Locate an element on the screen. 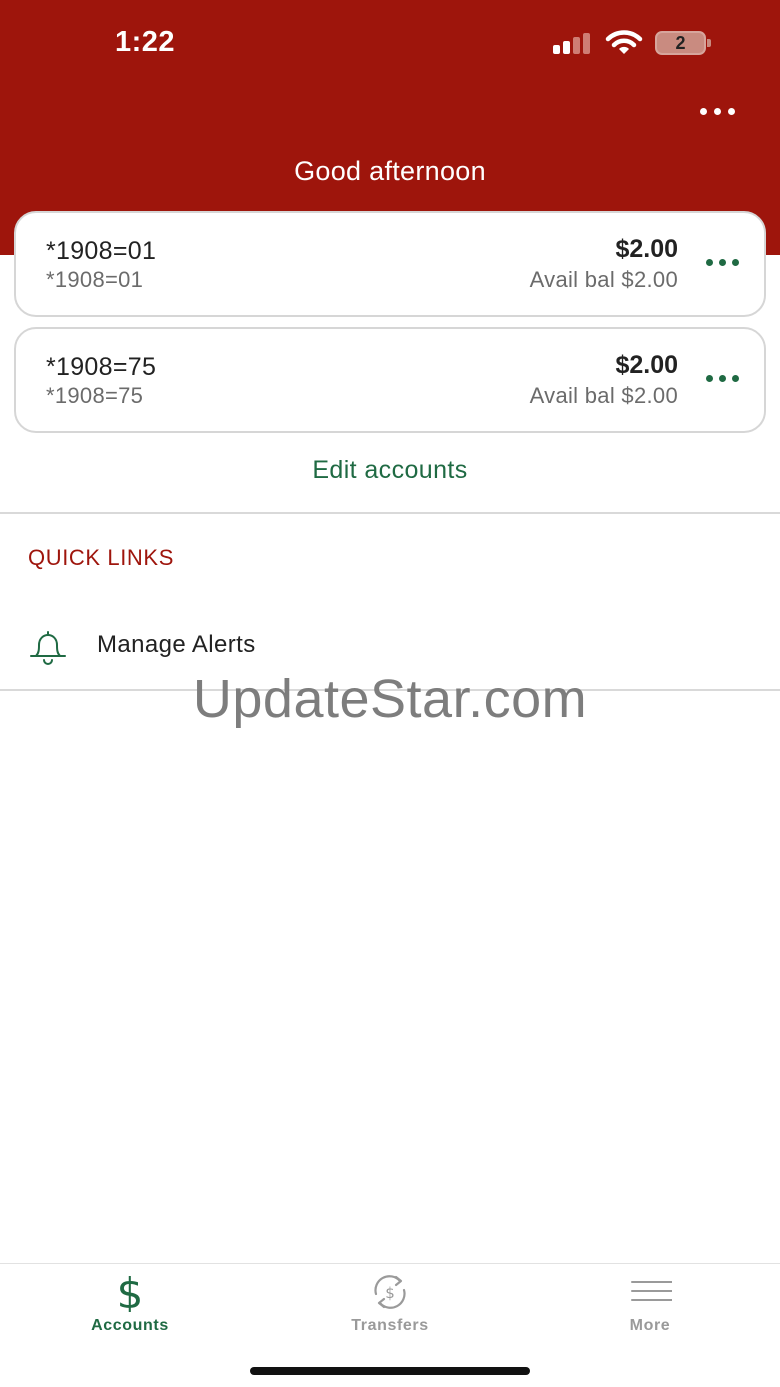 This screenshot has width=780, height=1387. tab-transfers: $ Transfers is located at coordinates (390, 1309).